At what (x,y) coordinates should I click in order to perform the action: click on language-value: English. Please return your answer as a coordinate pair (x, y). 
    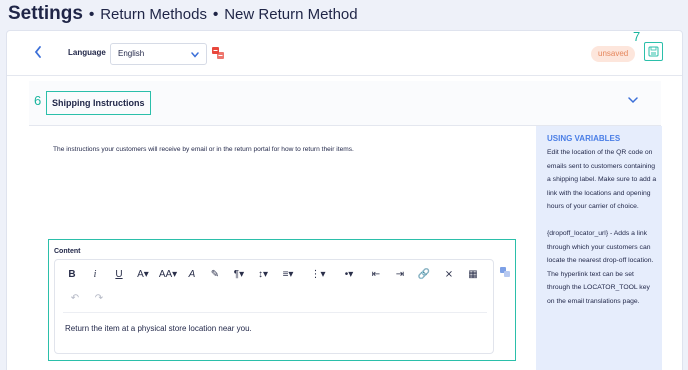
    Looking at the image, I should click on (131, 53).